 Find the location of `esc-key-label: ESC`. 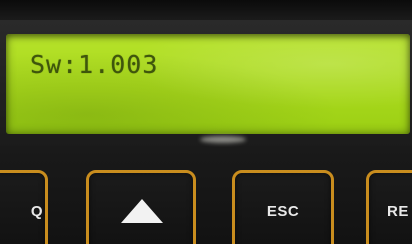

esc-key-label: ESC is located at coordinates (283, 211).